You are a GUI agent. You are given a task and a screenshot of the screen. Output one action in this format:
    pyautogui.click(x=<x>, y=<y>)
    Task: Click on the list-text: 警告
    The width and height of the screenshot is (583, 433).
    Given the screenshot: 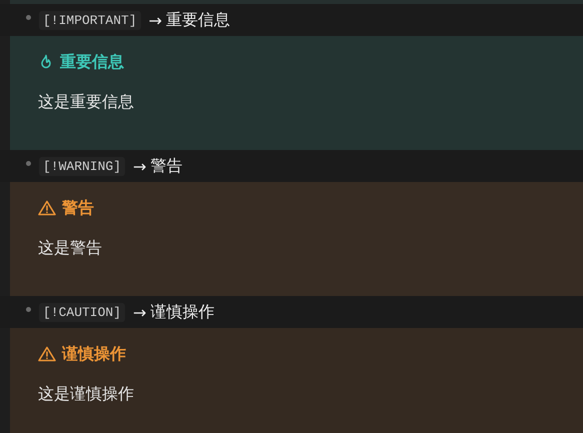 What is the action you would take?
    pyautogui.click(x=166, y=166)
    